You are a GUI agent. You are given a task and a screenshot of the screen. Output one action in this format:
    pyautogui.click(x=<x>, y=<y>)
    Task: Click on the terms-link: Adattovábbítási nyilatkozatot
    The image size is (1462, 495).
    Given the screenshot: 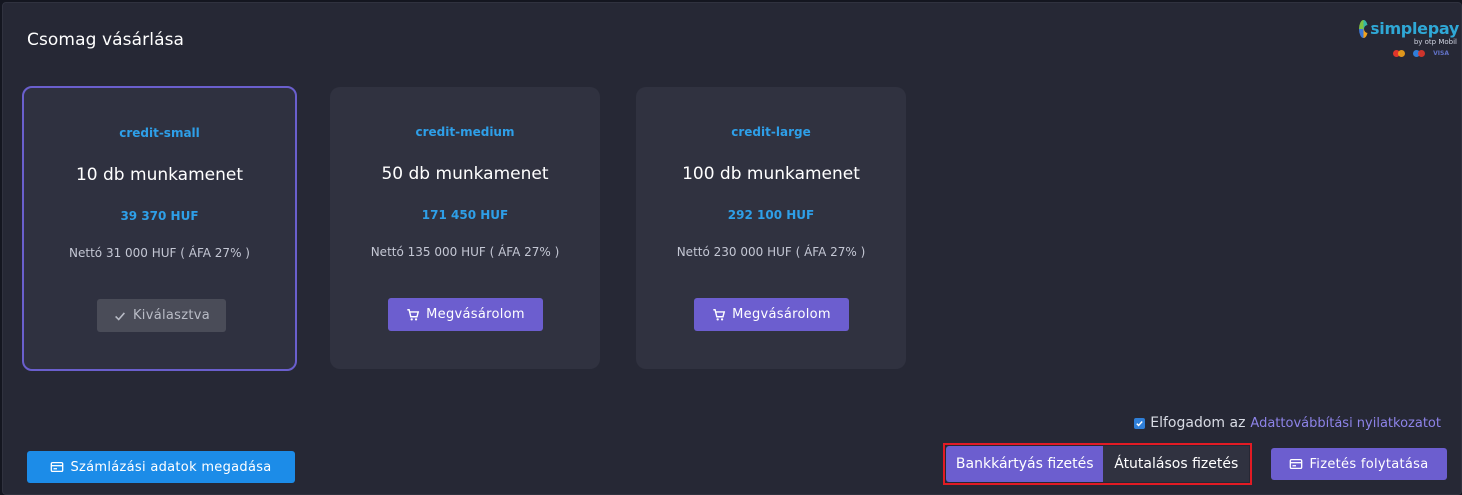 What is the action you would take?
    pyautogui.click(x=1345, y=423)
    